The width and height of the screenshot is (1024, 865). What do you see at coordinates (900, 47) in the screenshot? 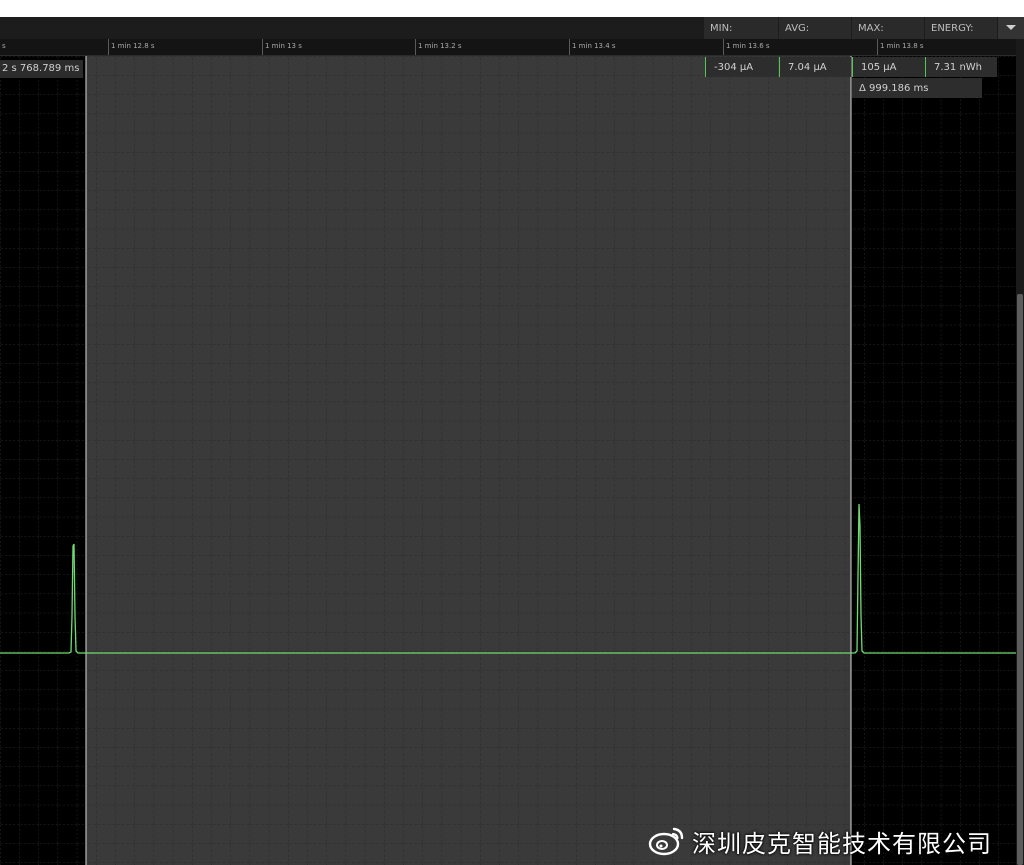
I see `time-tick: 1 min 13.8 s` at bounding box center [900, 47].